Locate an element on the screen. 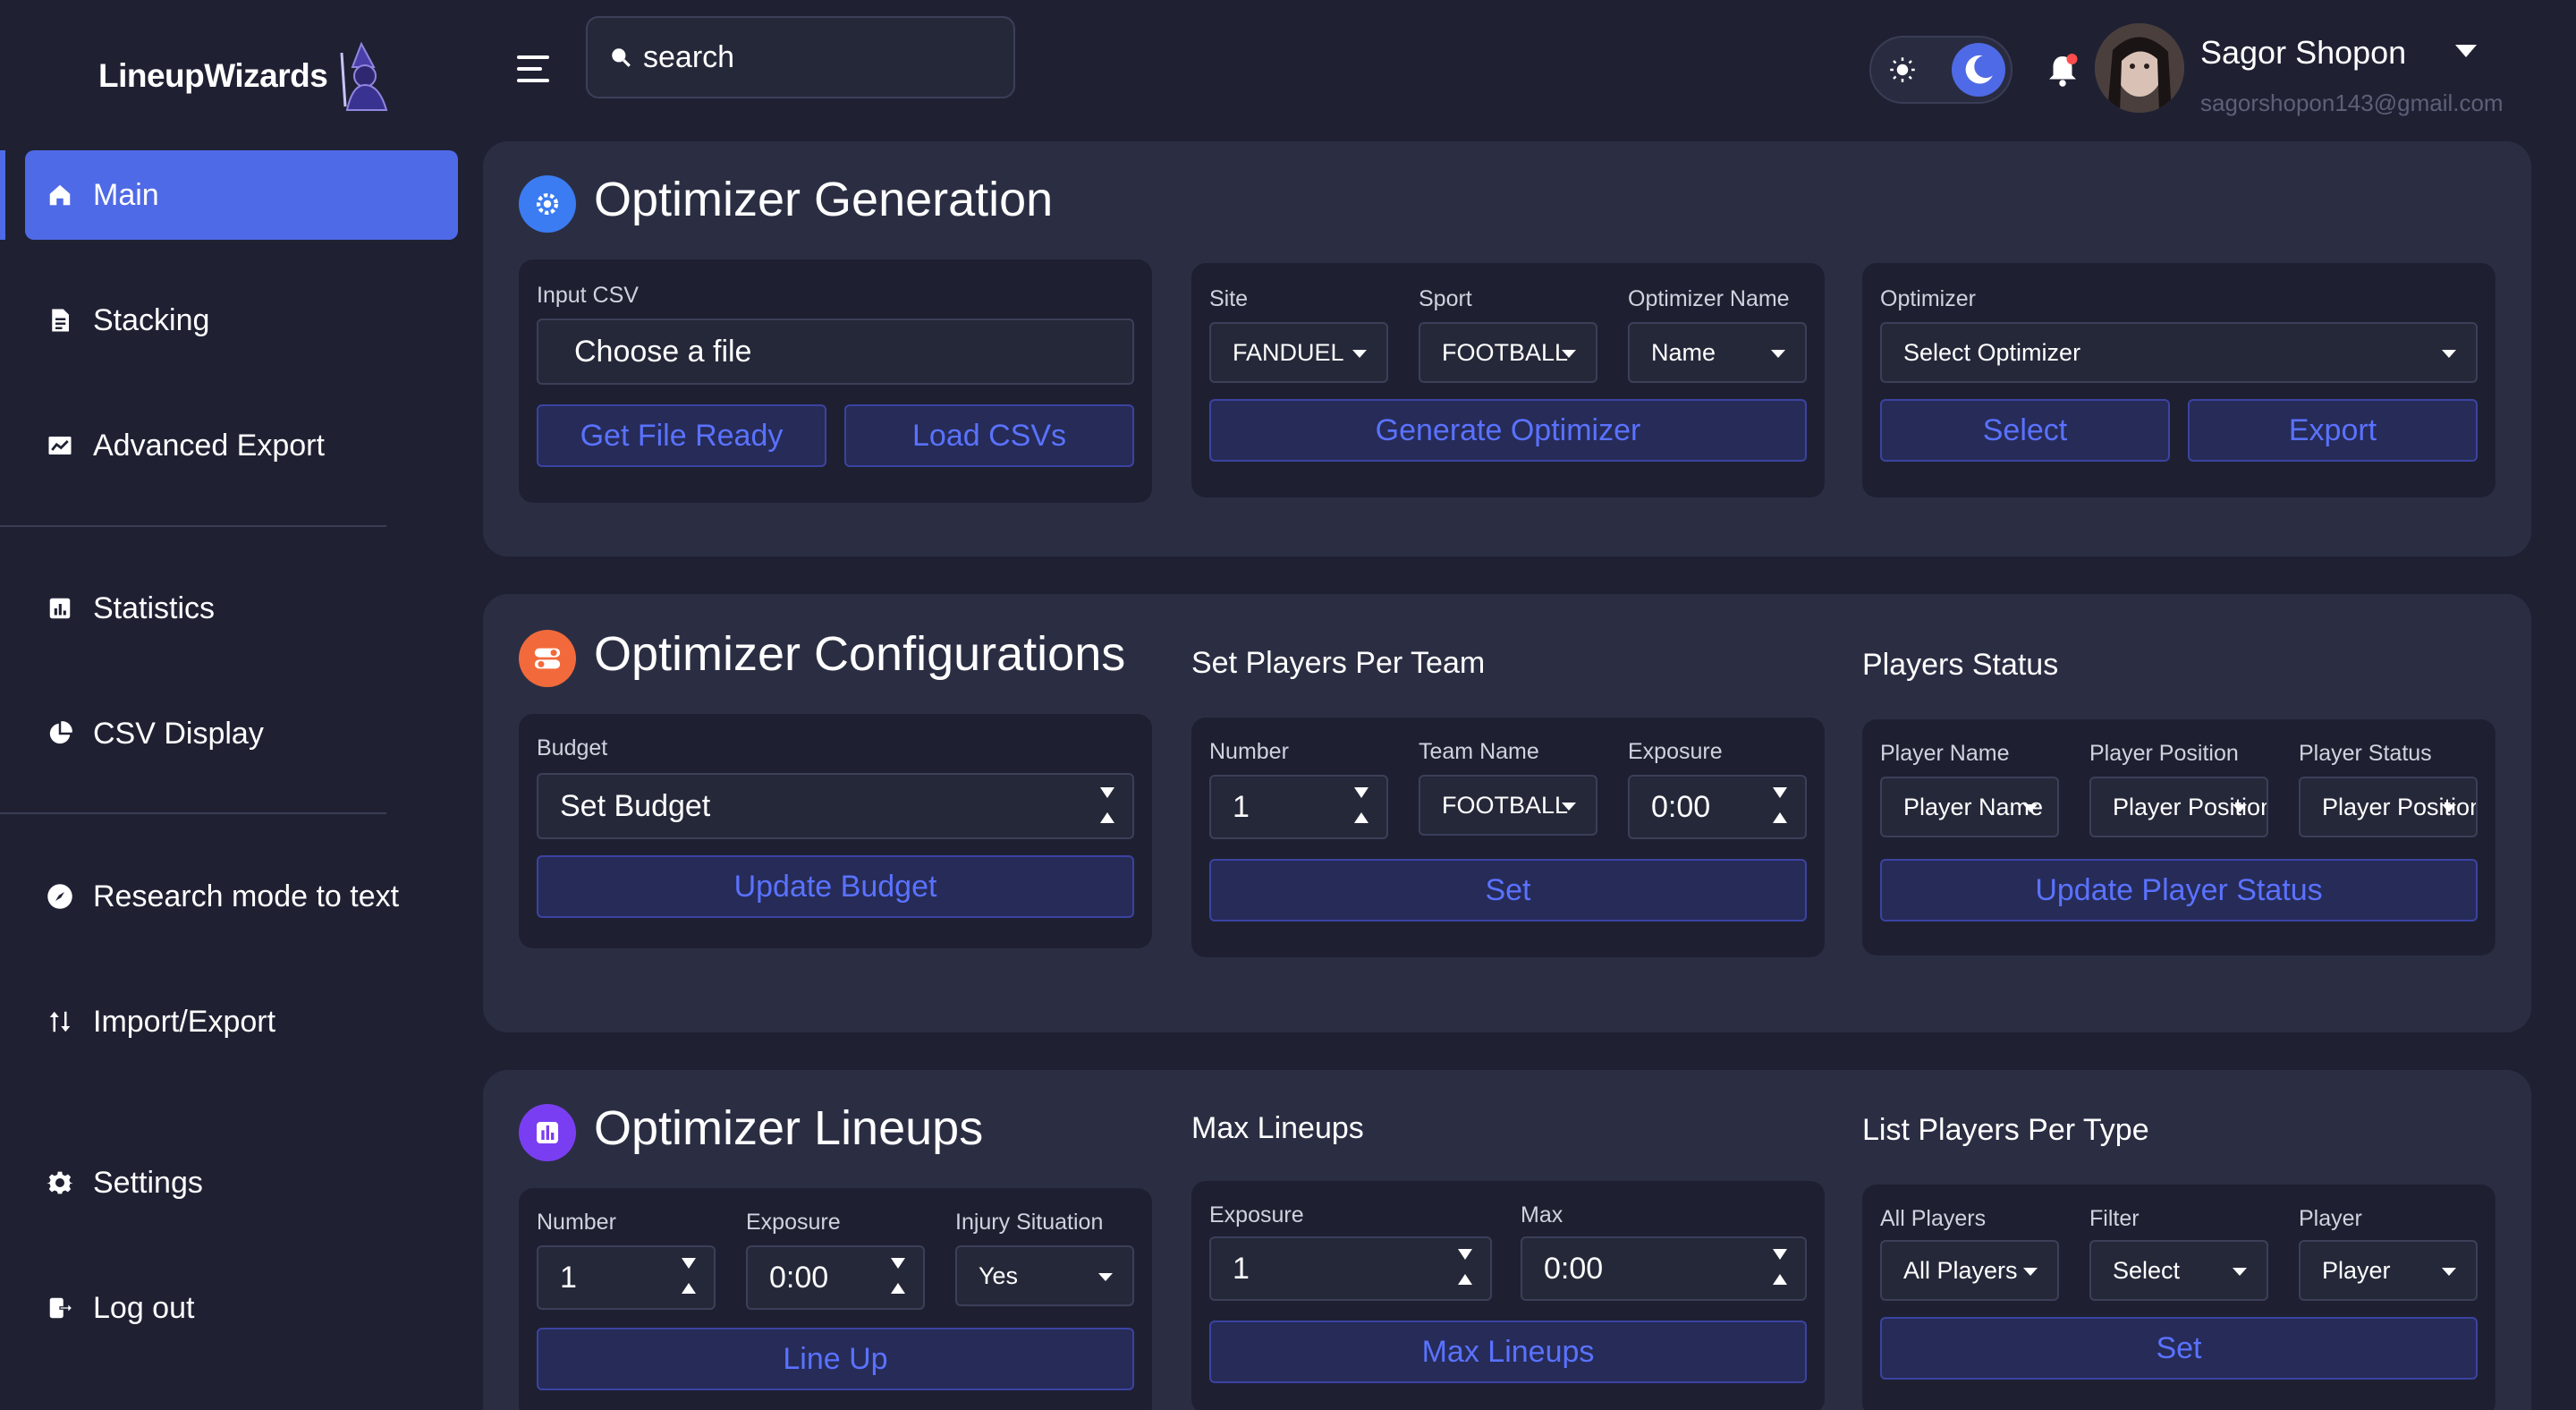 This screenshot has width=2576, height=1410. set-per-type-button: Set is located at coordinates (2179, 1349).